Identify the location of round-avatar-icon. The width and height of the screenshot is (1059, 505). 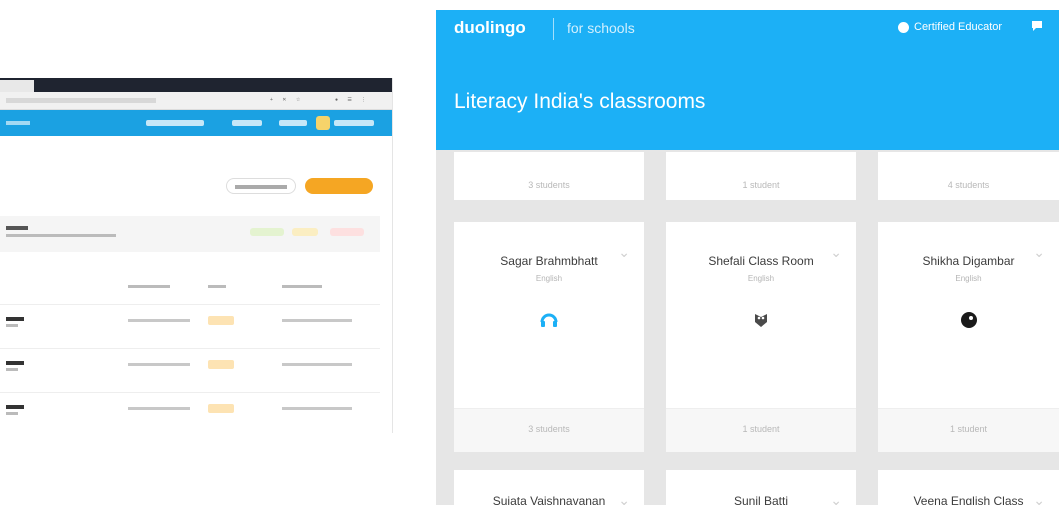
(968, 320).